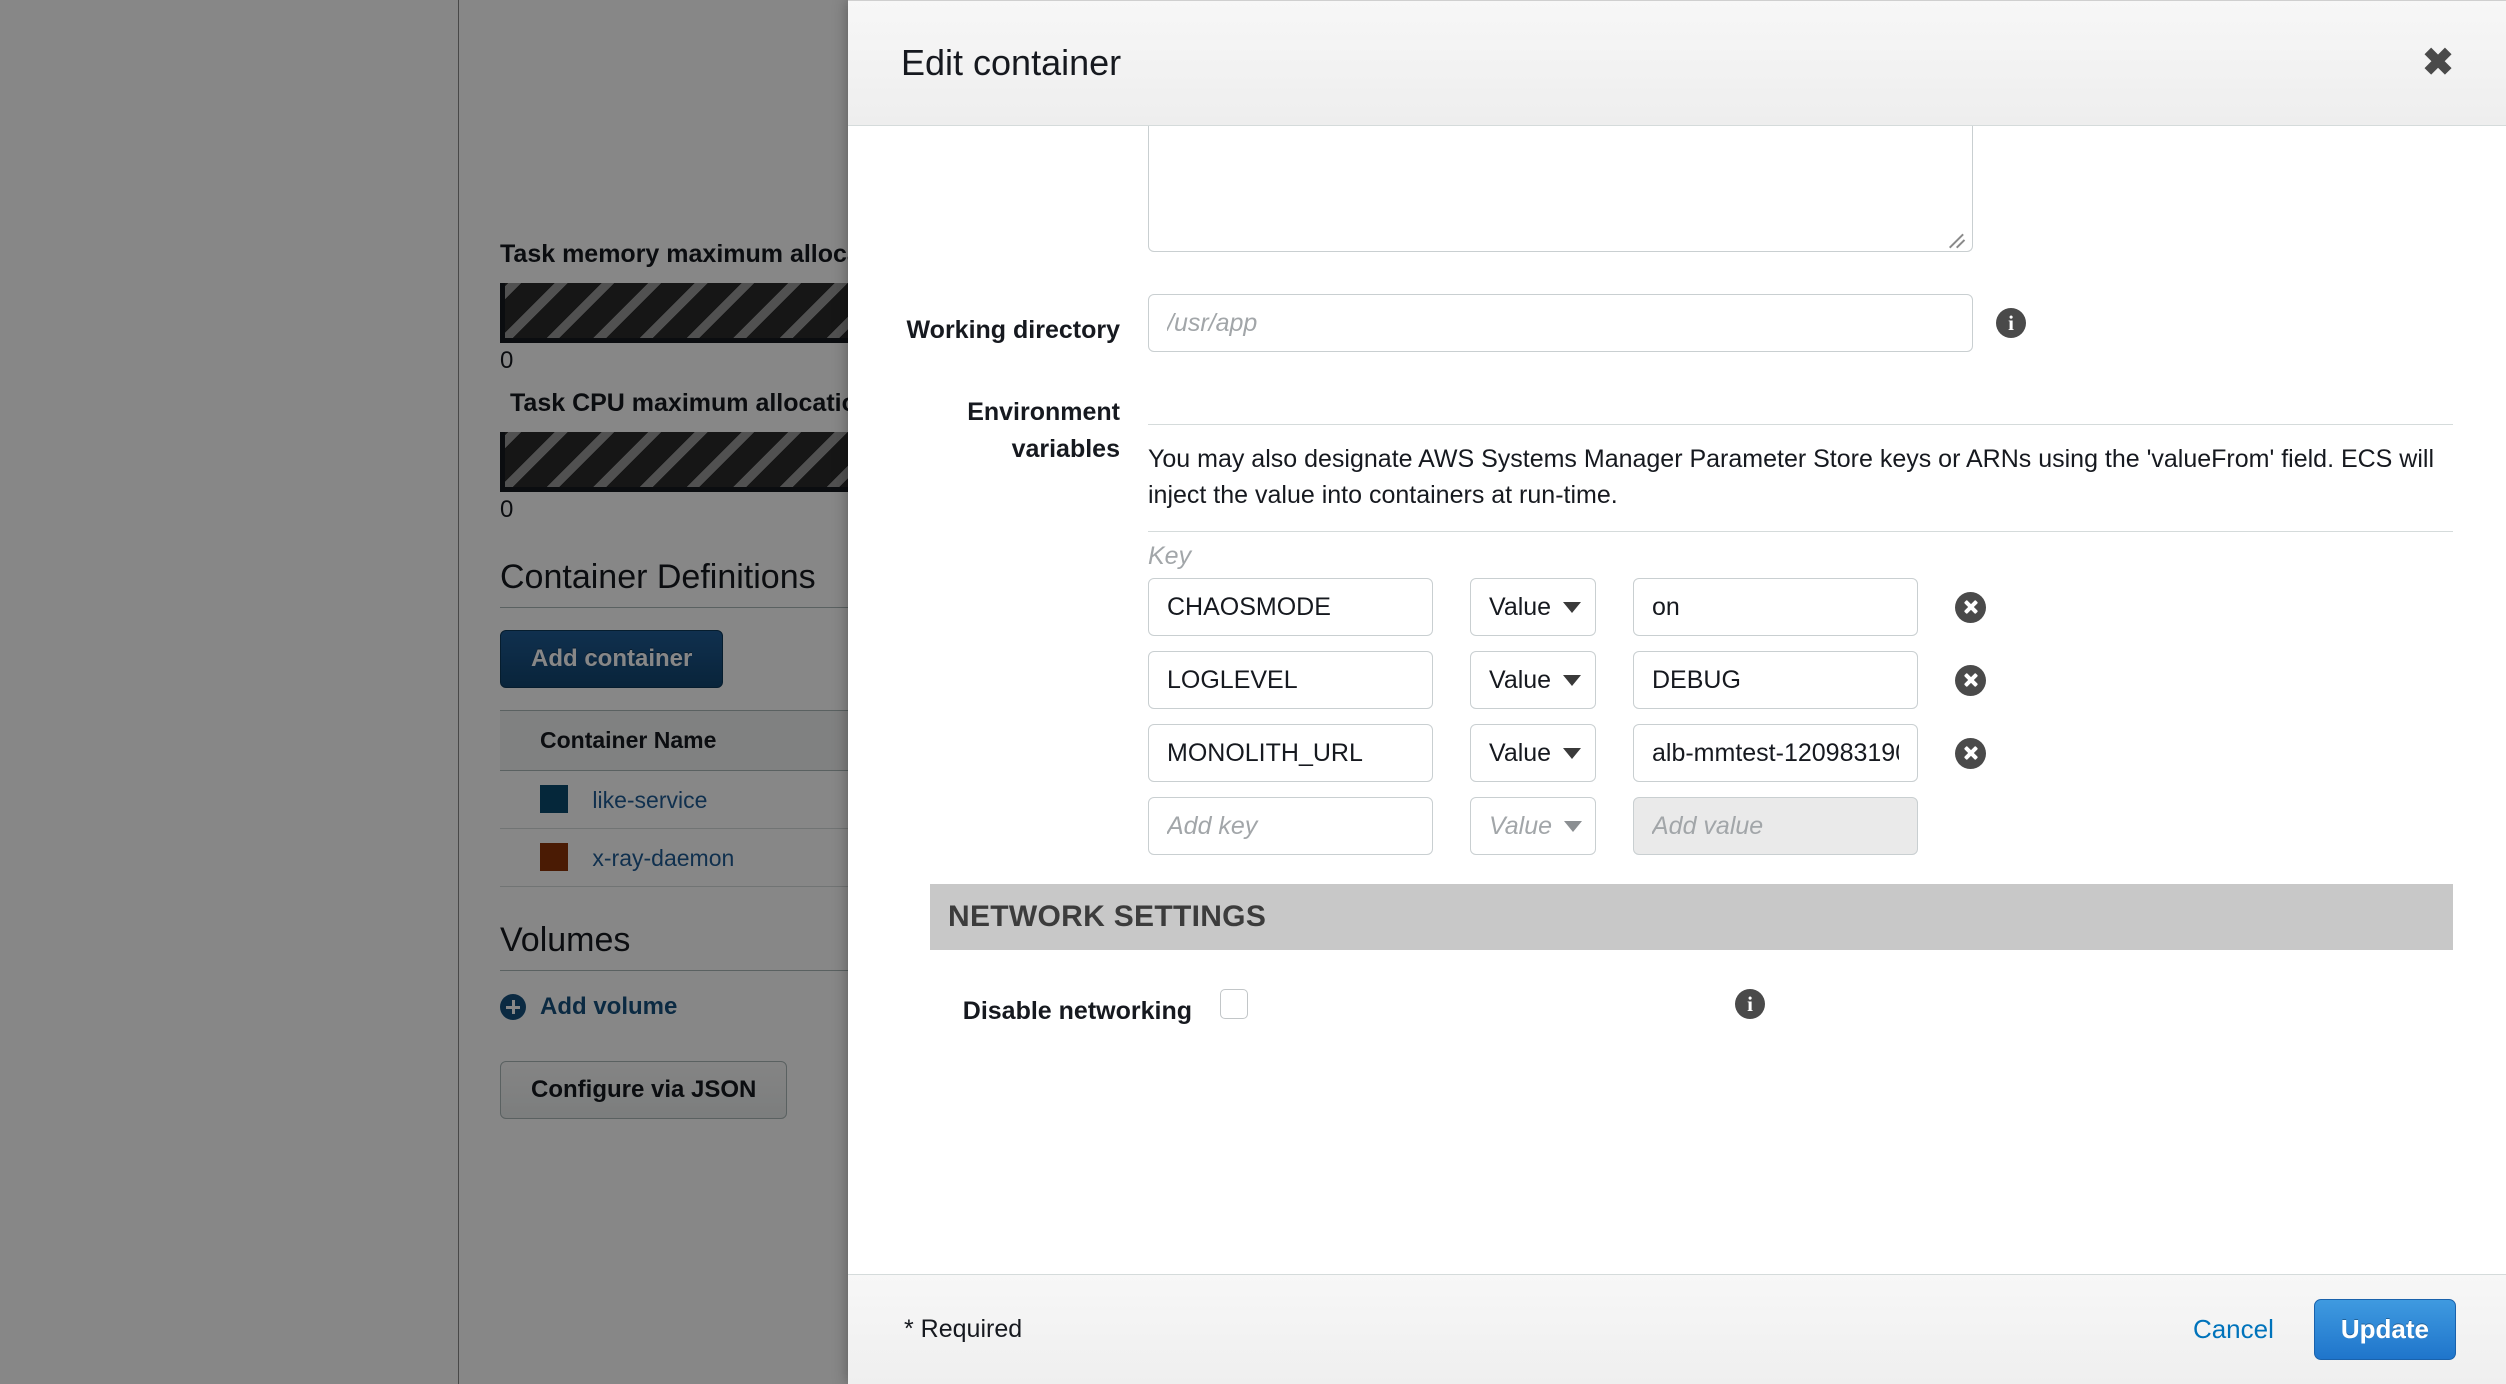 This screenshot has height=1384, width=2506. I want to click on env-var-add-row: Value, so click(1800, 826).